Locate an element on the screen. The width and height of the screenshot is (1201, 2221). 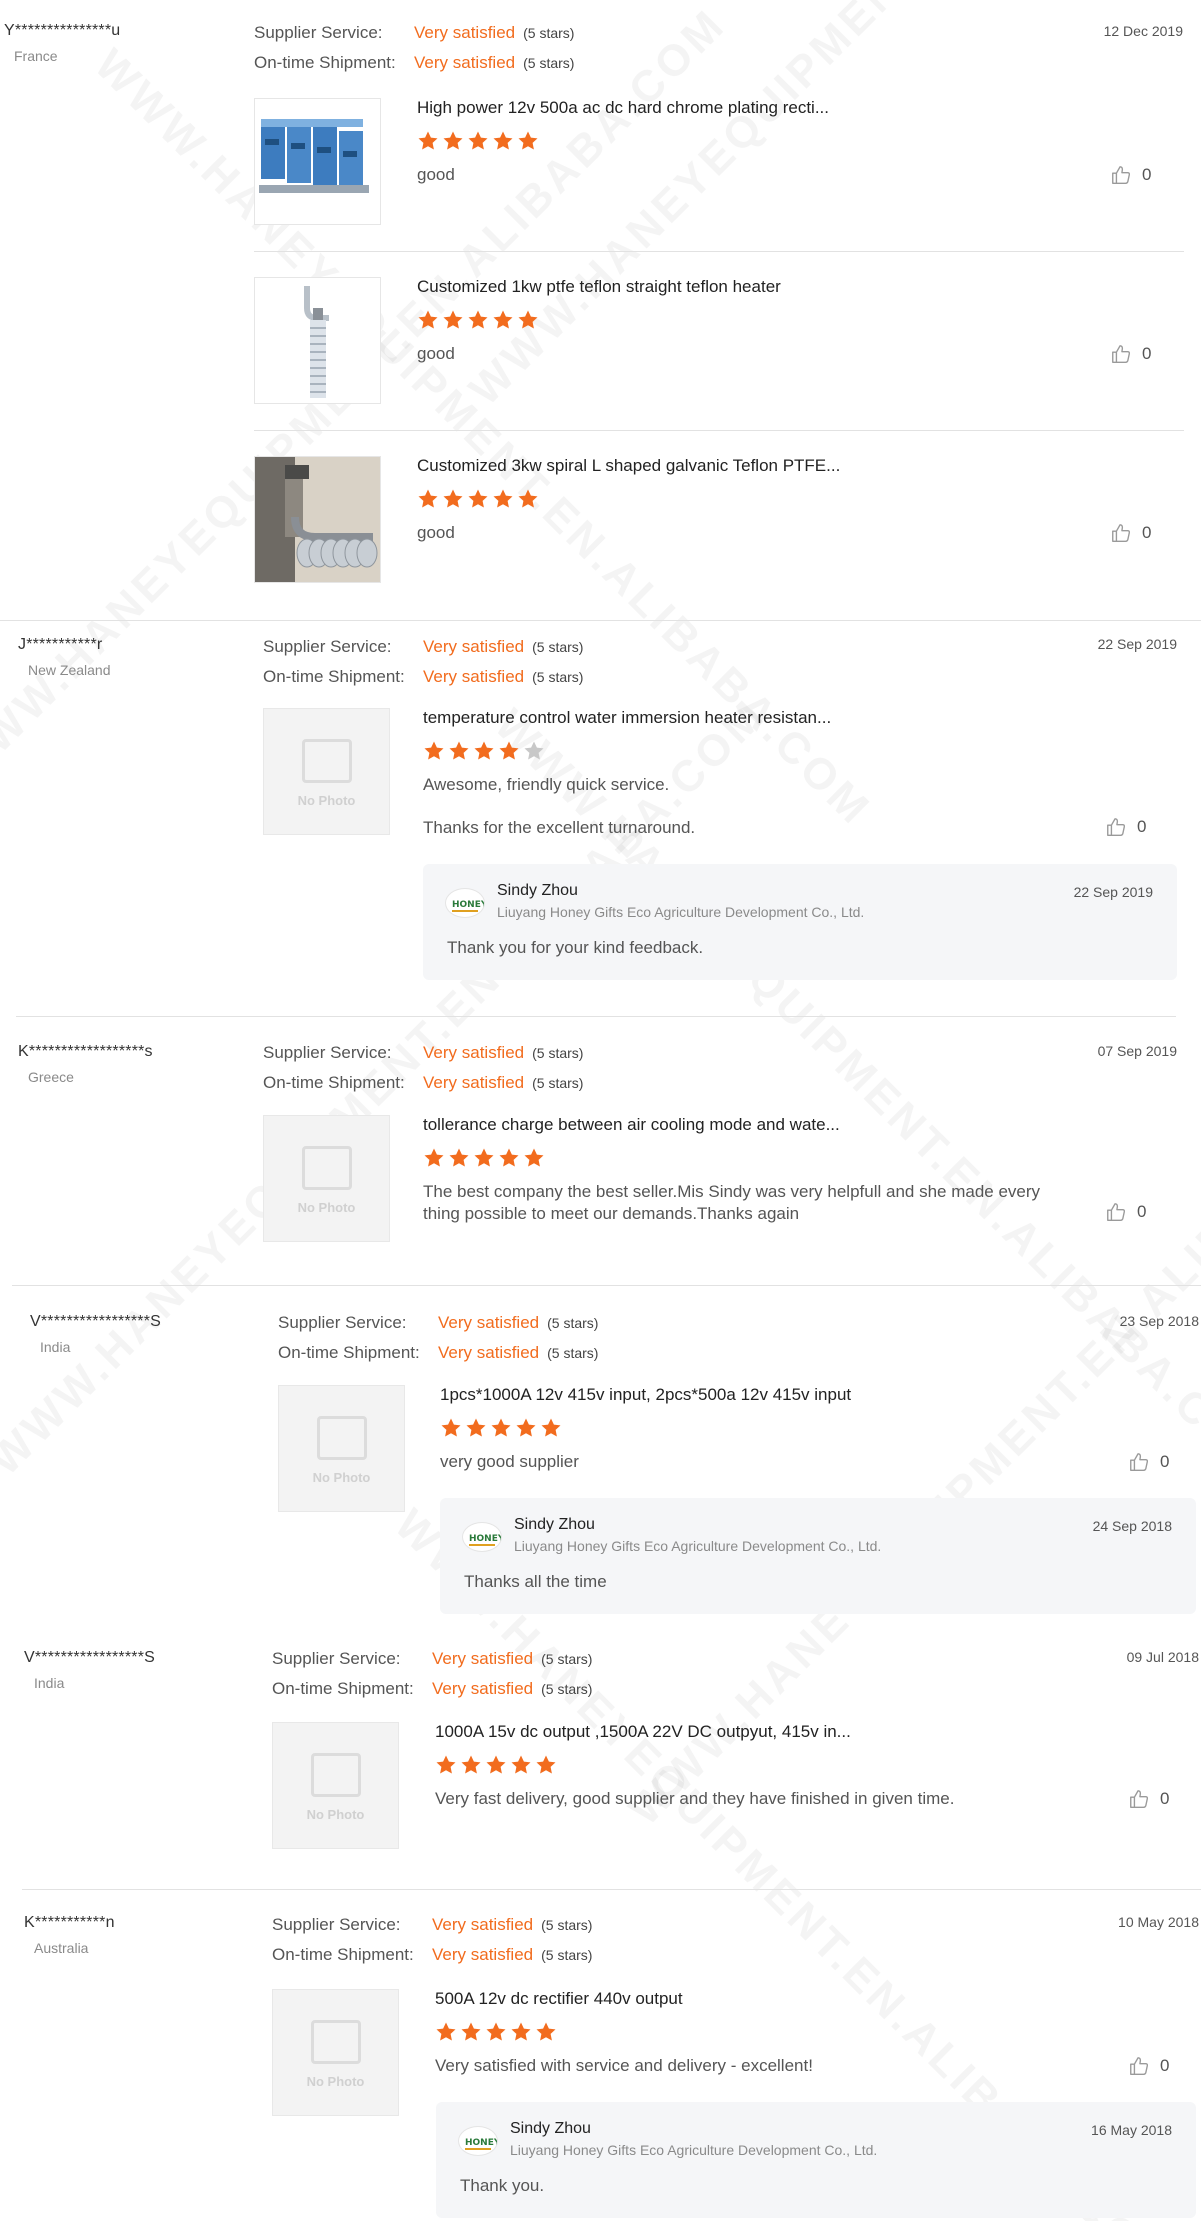
product-title: 500A 12v dc rectifier 440v output is located at coordinates (559, 1999).